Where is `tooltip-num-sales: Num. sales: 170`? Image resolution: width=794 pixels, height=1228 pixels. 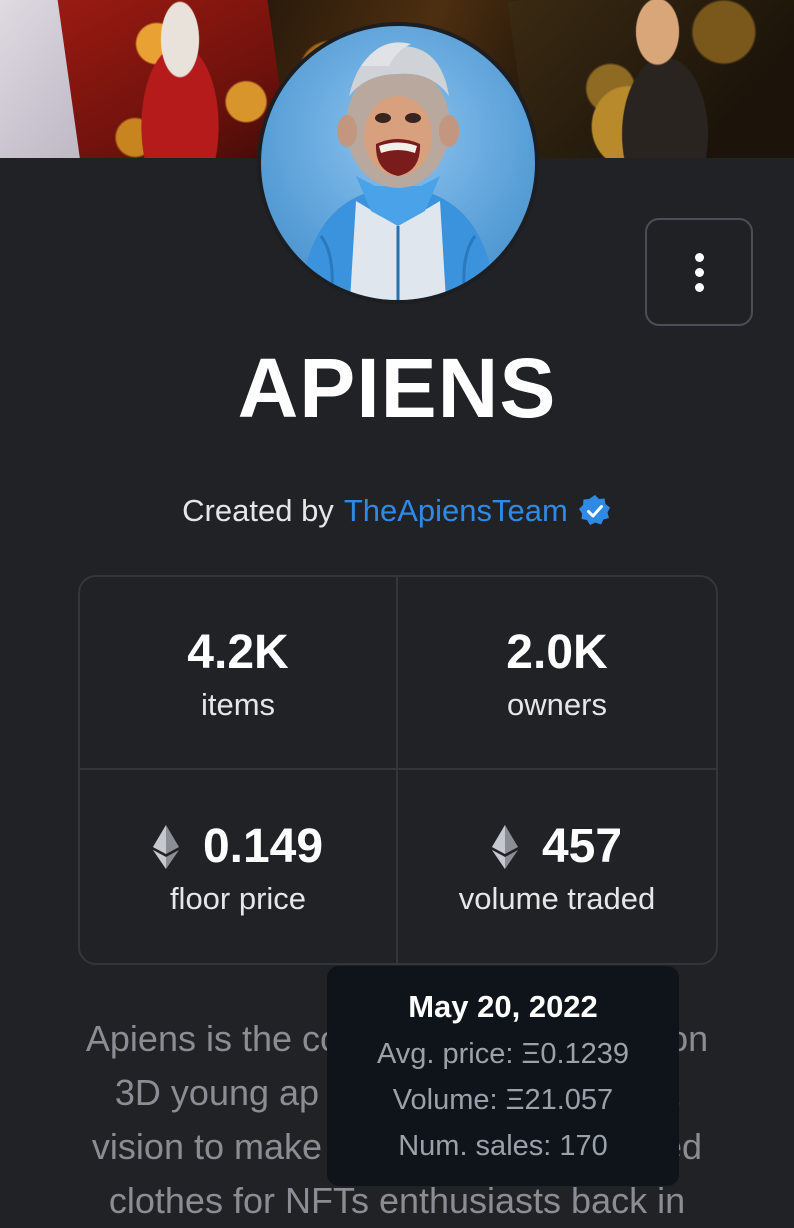 tooltip-num-sales: Num. sales: 170 is located at coordinates (503, 1146).